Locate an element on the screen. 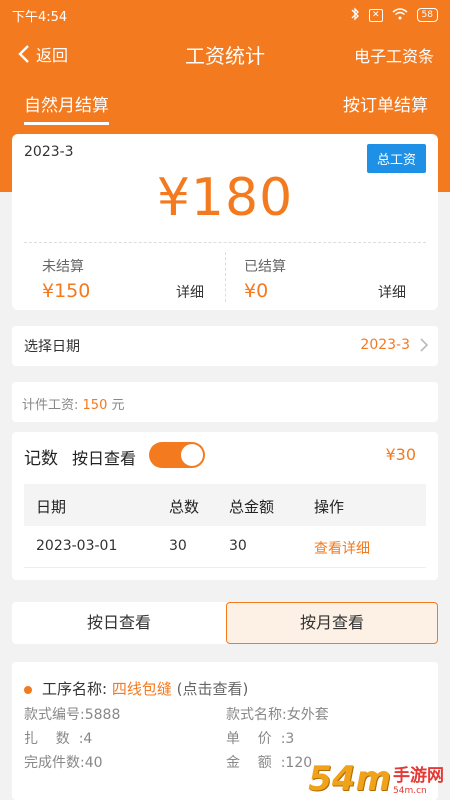 This screenshot has width=450, height=800. table-header: 日期 总数 总金额 操作 is located at coordinates (225, 505).